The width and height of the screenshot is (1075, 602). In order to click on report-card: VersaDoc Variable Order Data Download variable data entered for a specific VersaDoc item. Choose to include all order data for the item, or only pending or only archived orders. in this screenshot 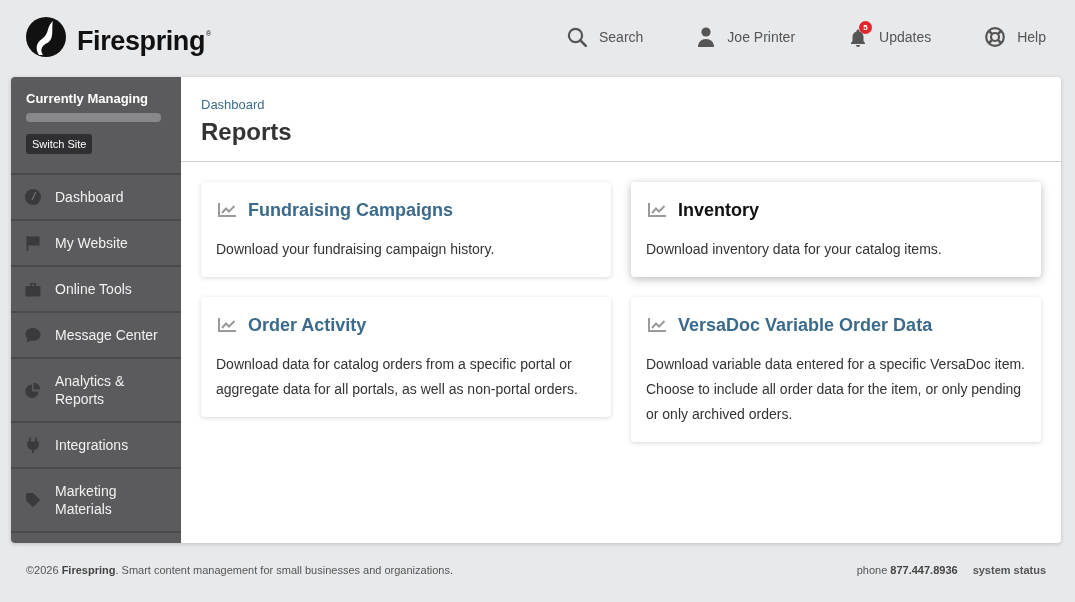, I will do `click(836, 369)`.